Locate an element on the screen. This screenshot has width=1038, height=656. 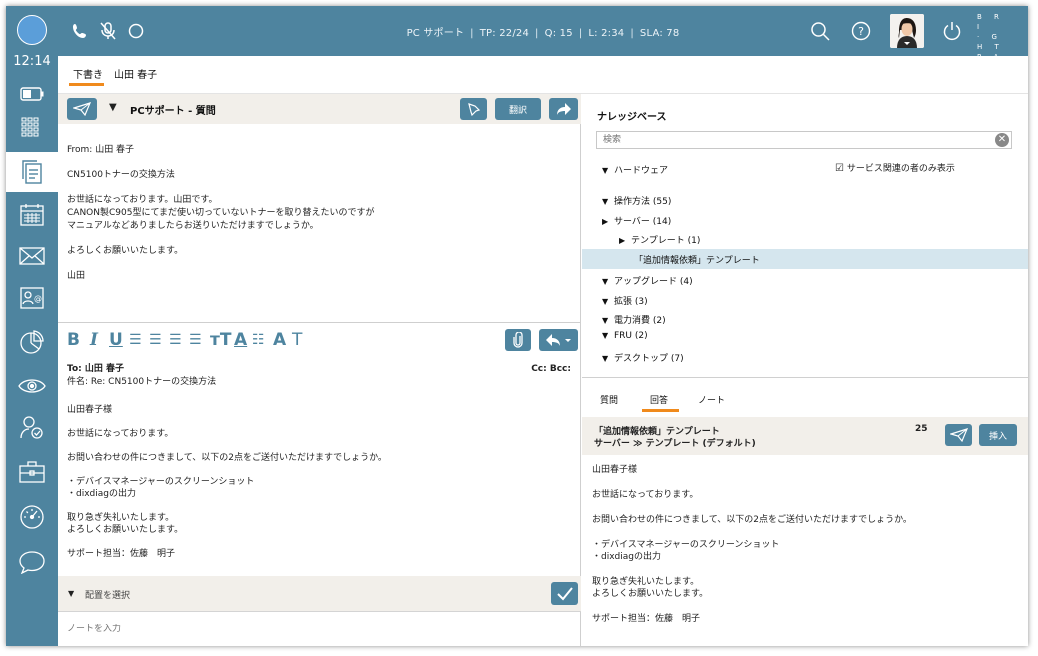
clock: 12:14 is located at coordinates (32, 61).